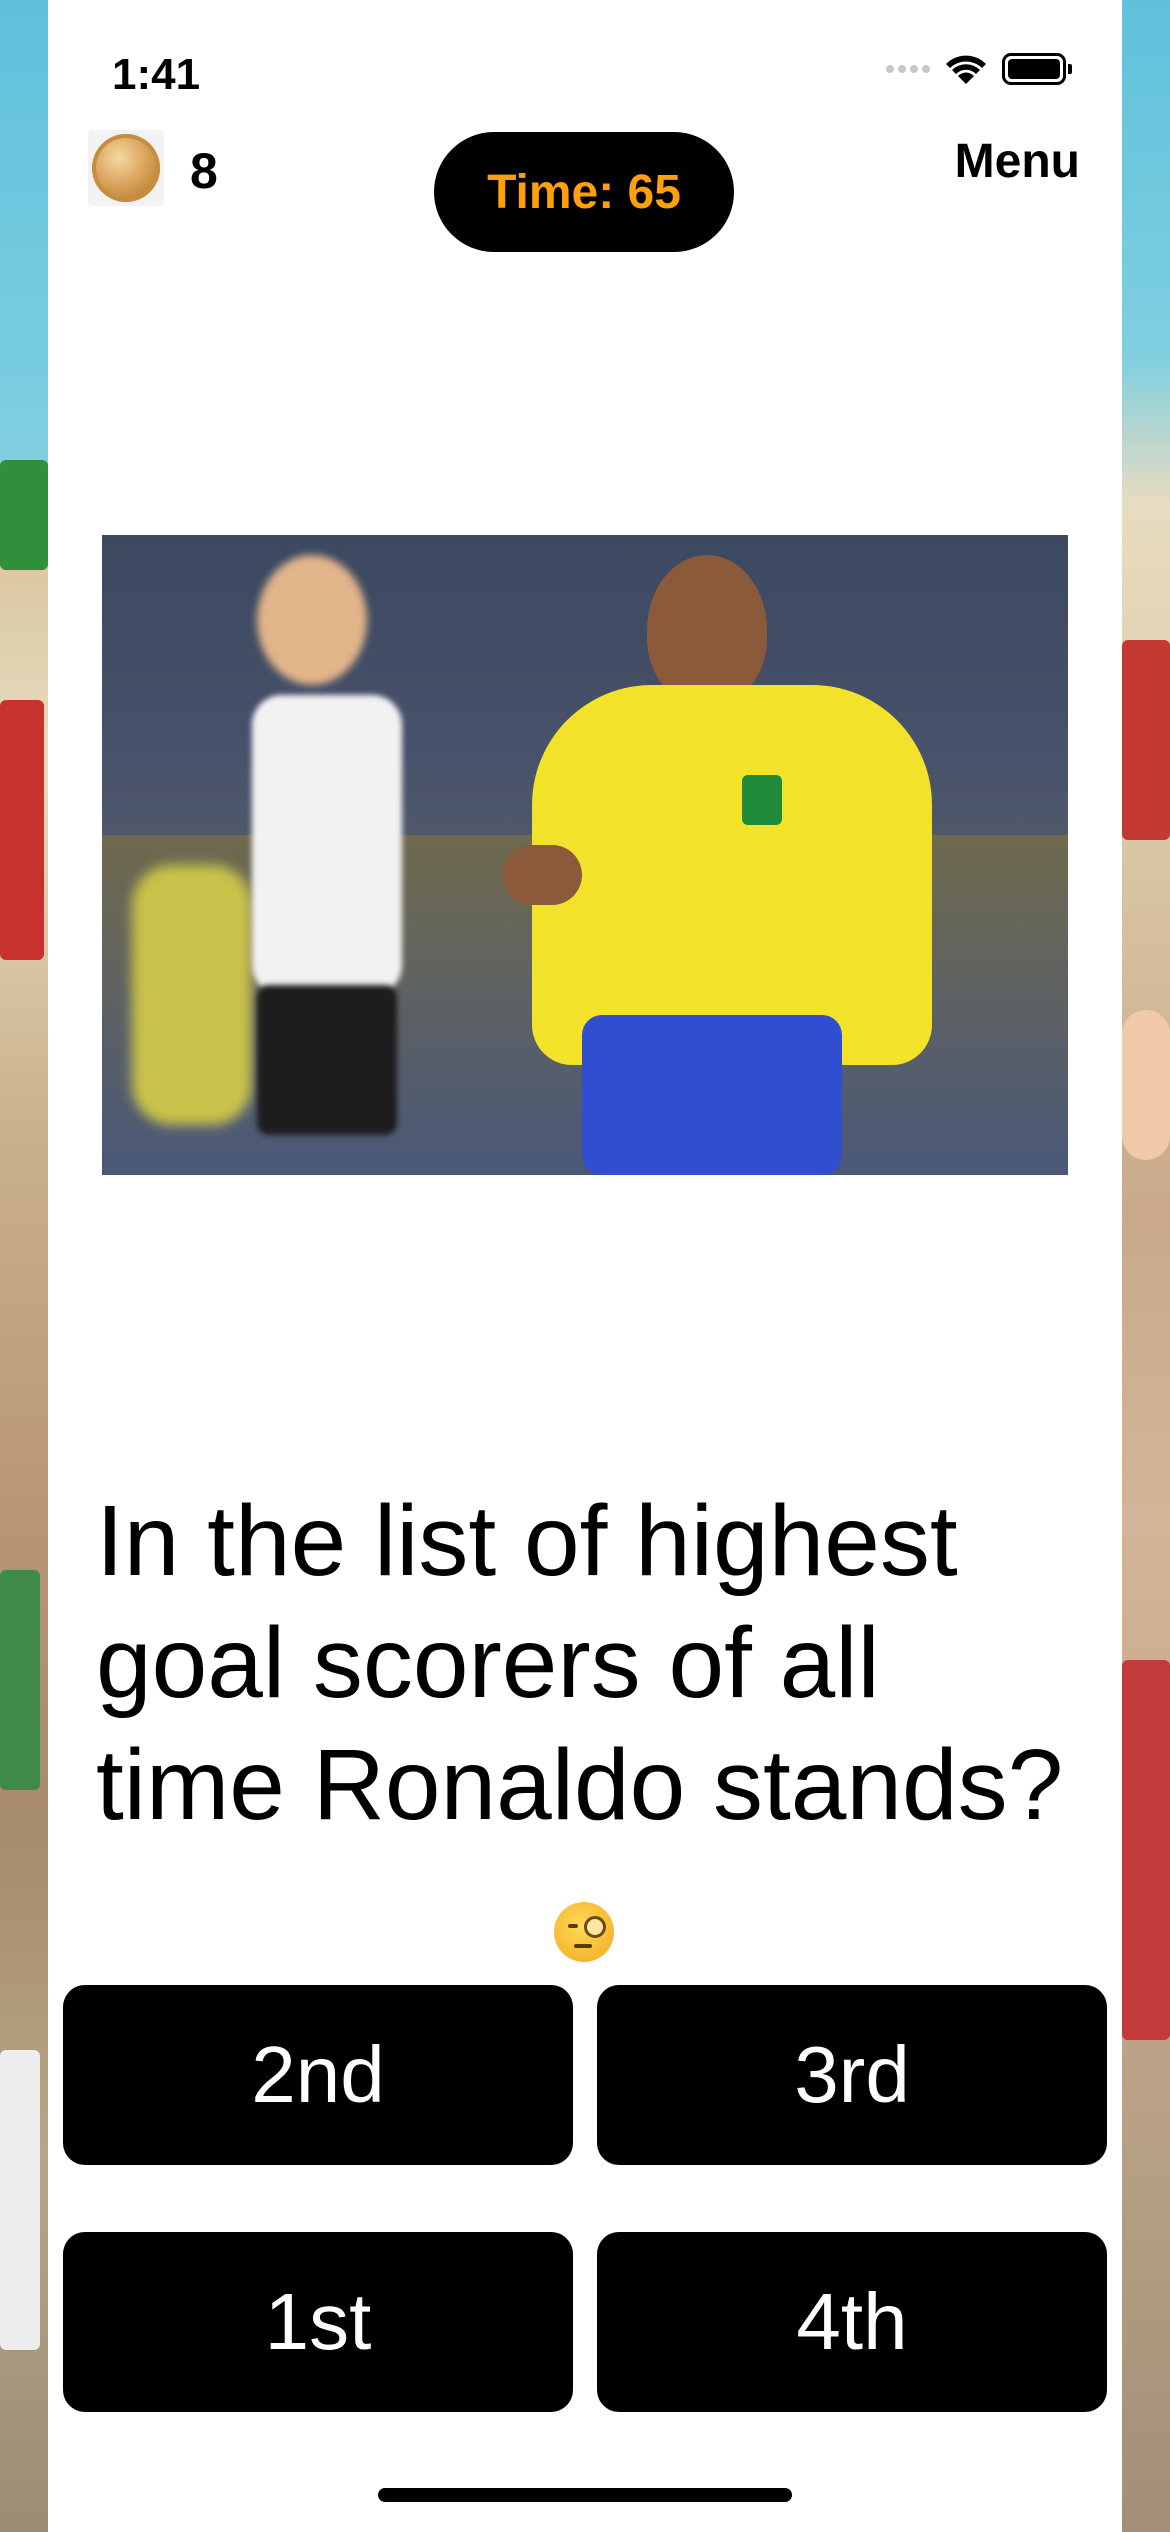  Describe the element at coordinates (542, 875) in the screenshot. I see `pointing-hand` at that location.